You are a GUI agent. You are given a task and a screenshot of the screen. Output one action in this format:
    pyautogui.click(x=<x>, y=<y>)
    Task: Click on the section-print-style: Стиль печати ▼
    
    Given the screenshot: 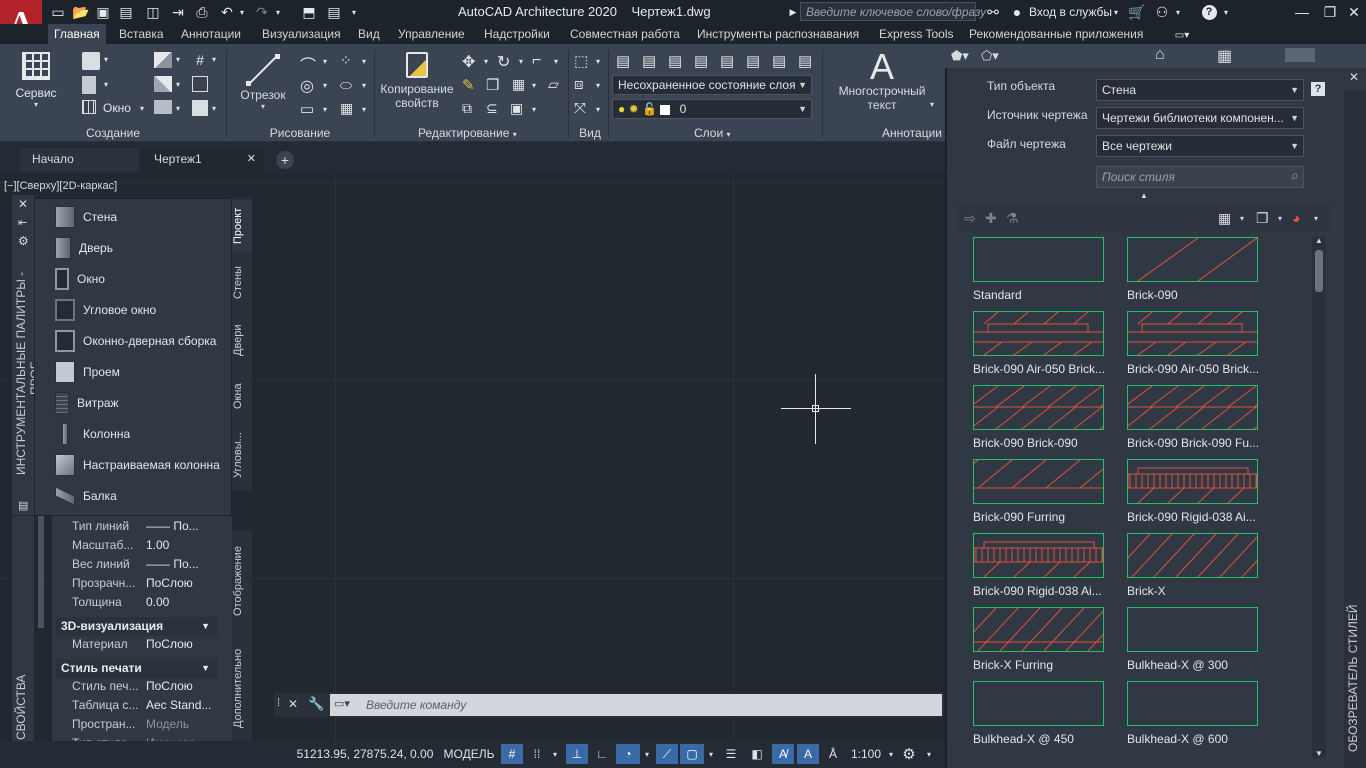 What is the action you would take?
    pyautogui.click(x=137, y=668)
    